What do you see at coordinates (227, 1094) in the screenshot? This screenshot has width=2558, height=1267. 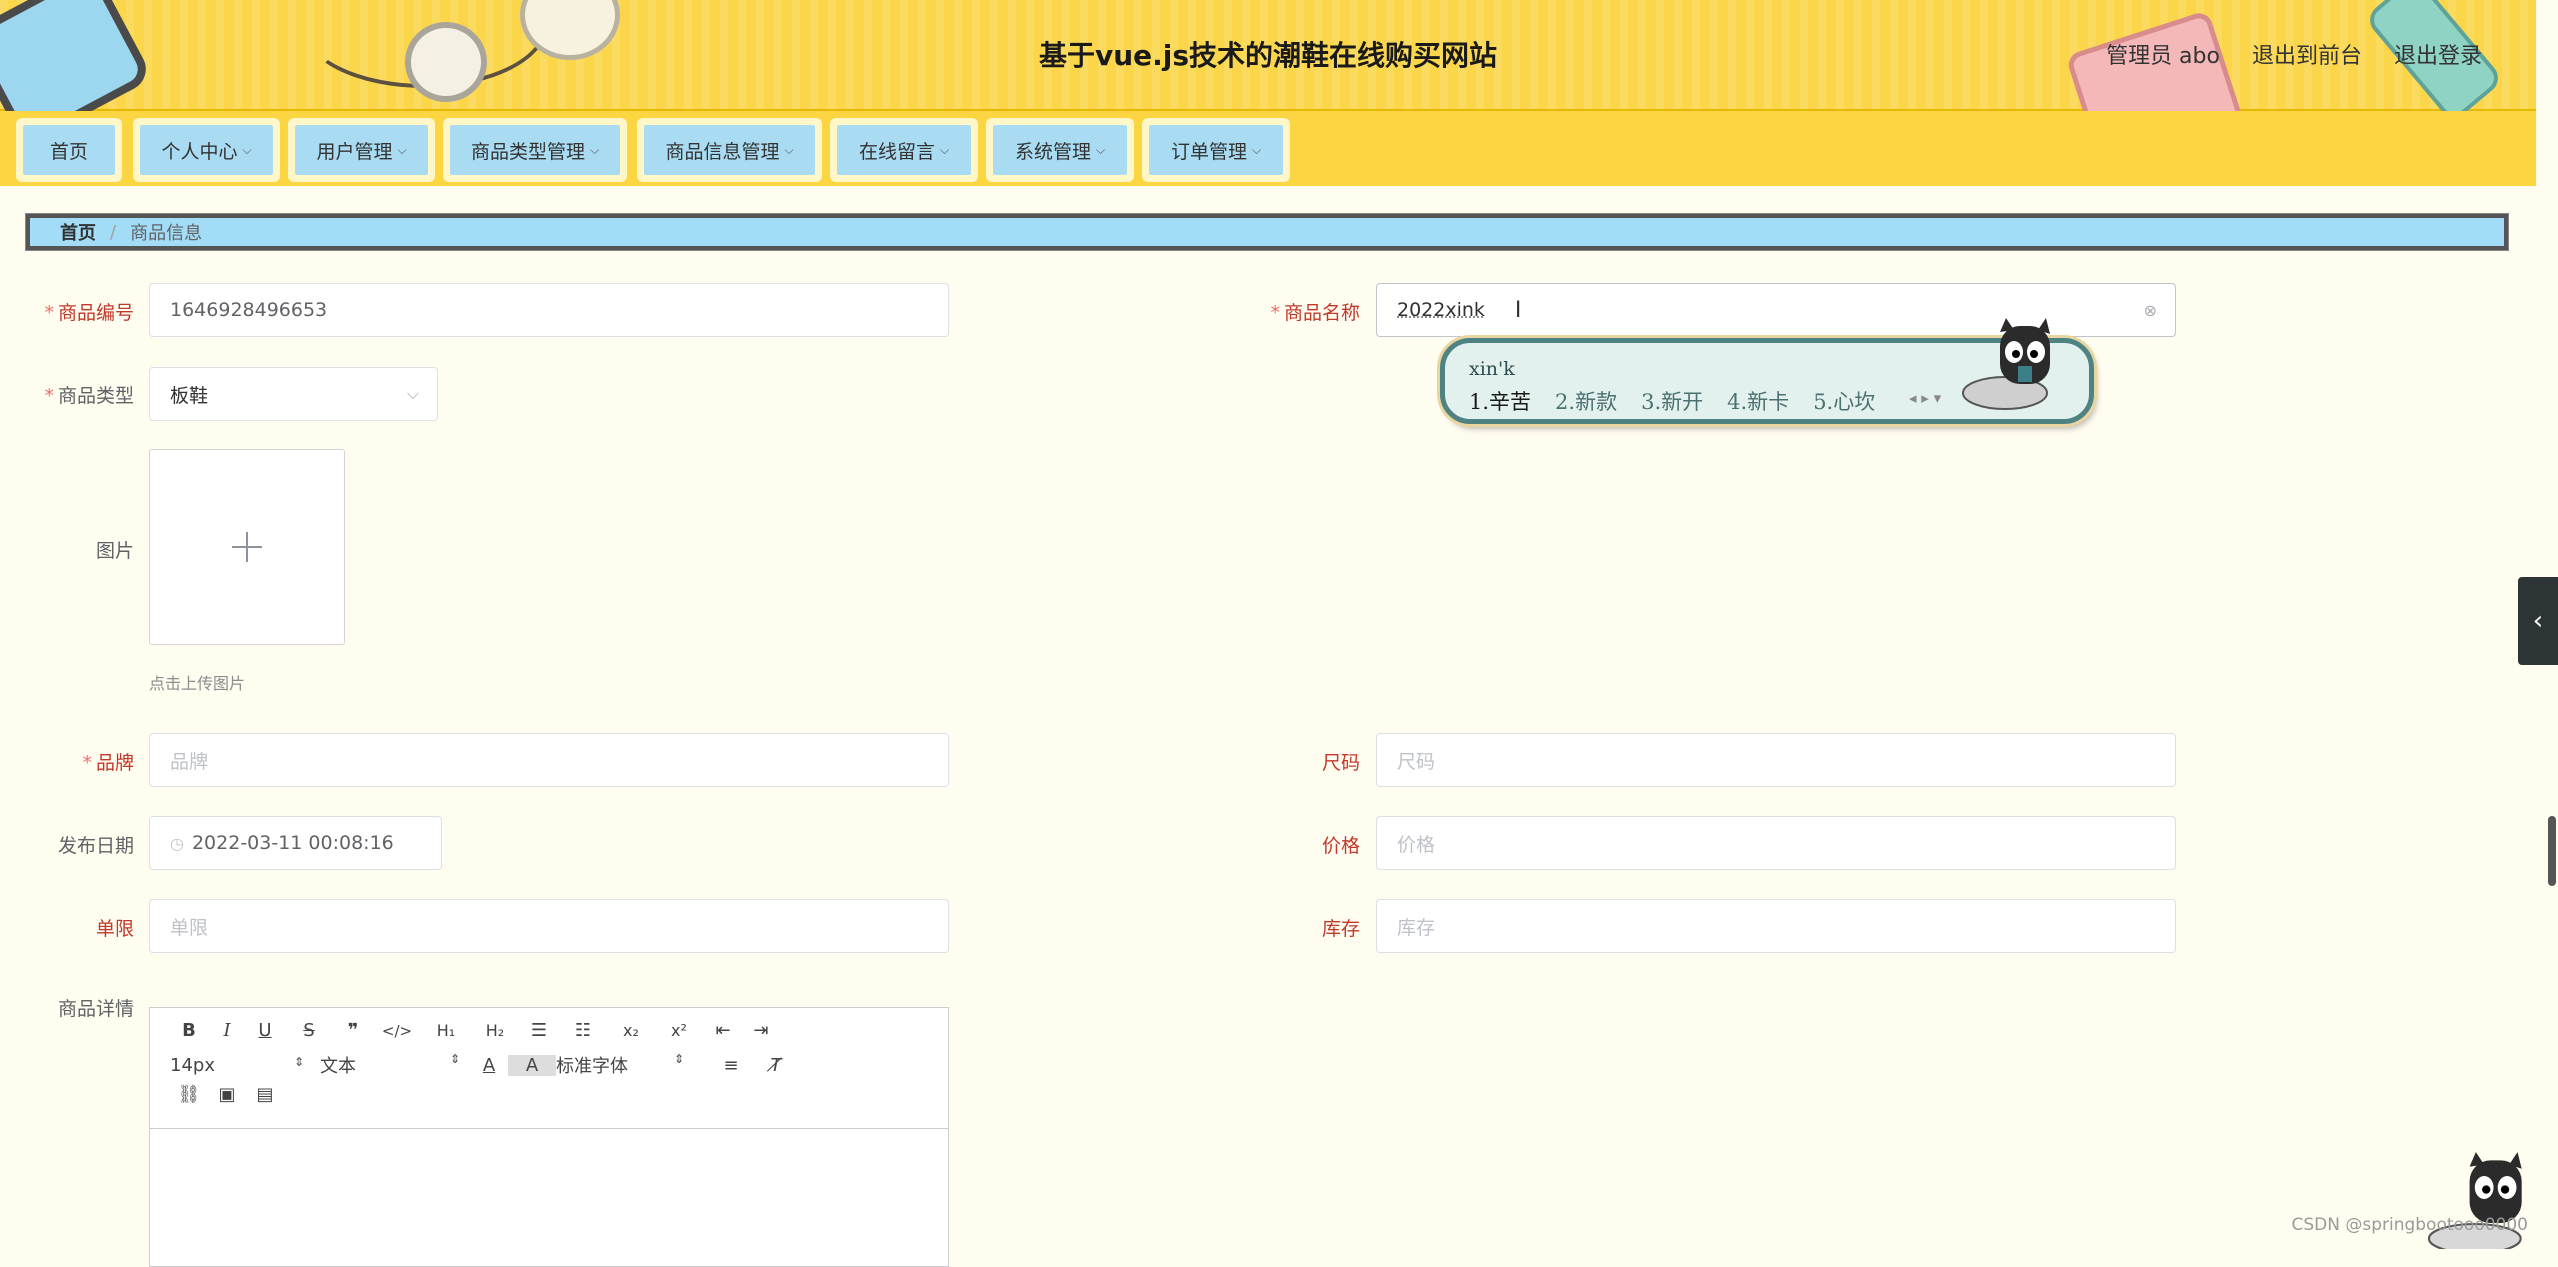 I see `image-icon: ▣` at bounding box center [227, 1094].